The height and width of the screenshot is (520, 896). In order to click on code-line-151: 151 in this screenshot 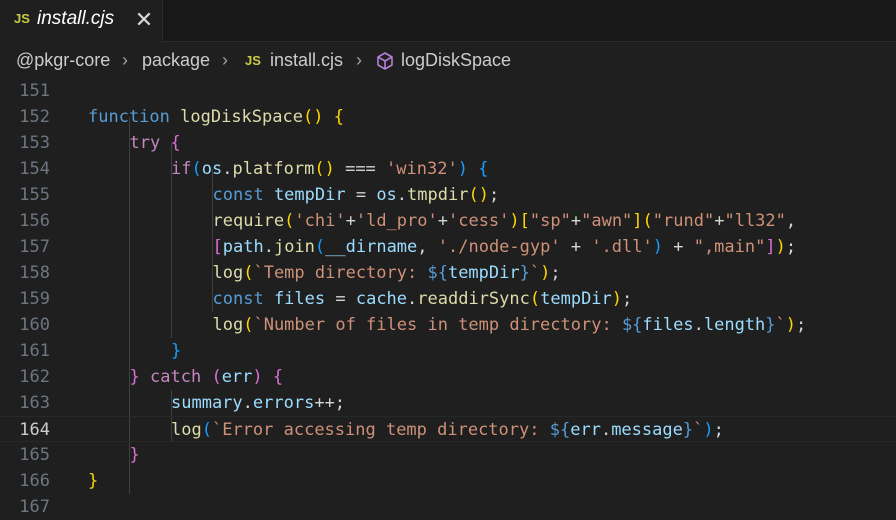, I will do `click(448, 91)`.